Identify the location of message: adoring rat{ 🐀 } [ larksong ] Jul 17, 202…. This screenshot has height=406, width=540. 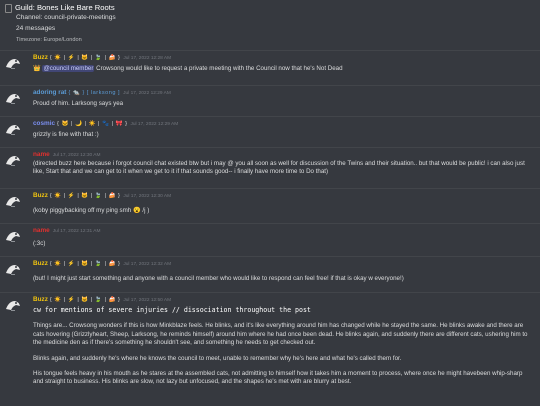
(270, 100).